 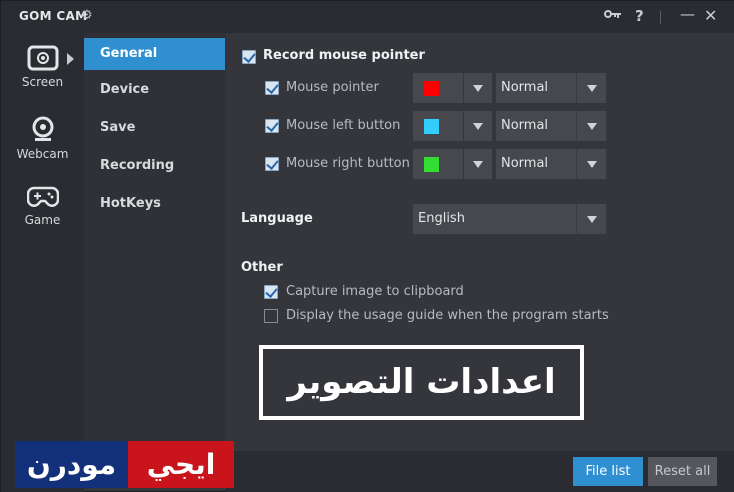 What do you see at coordinates (154, 166) in the screenshot?
I see `category-recording: Recording` at bounding box center [154, 166].